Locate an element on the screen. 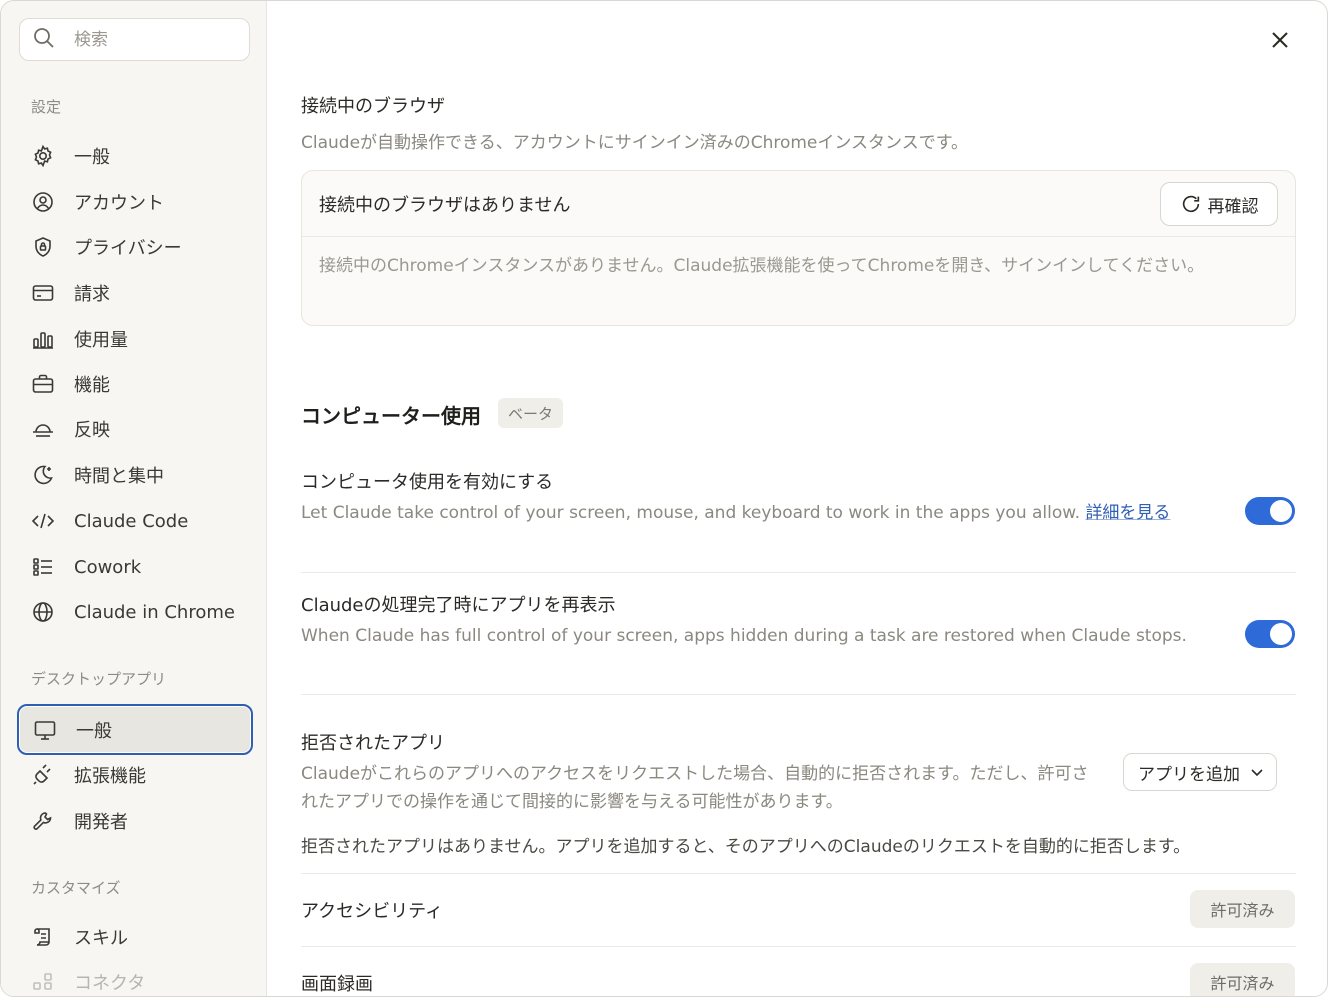 The image size is (1328, 997). beta-badge: ベータ is located at coordinates (531, 413).